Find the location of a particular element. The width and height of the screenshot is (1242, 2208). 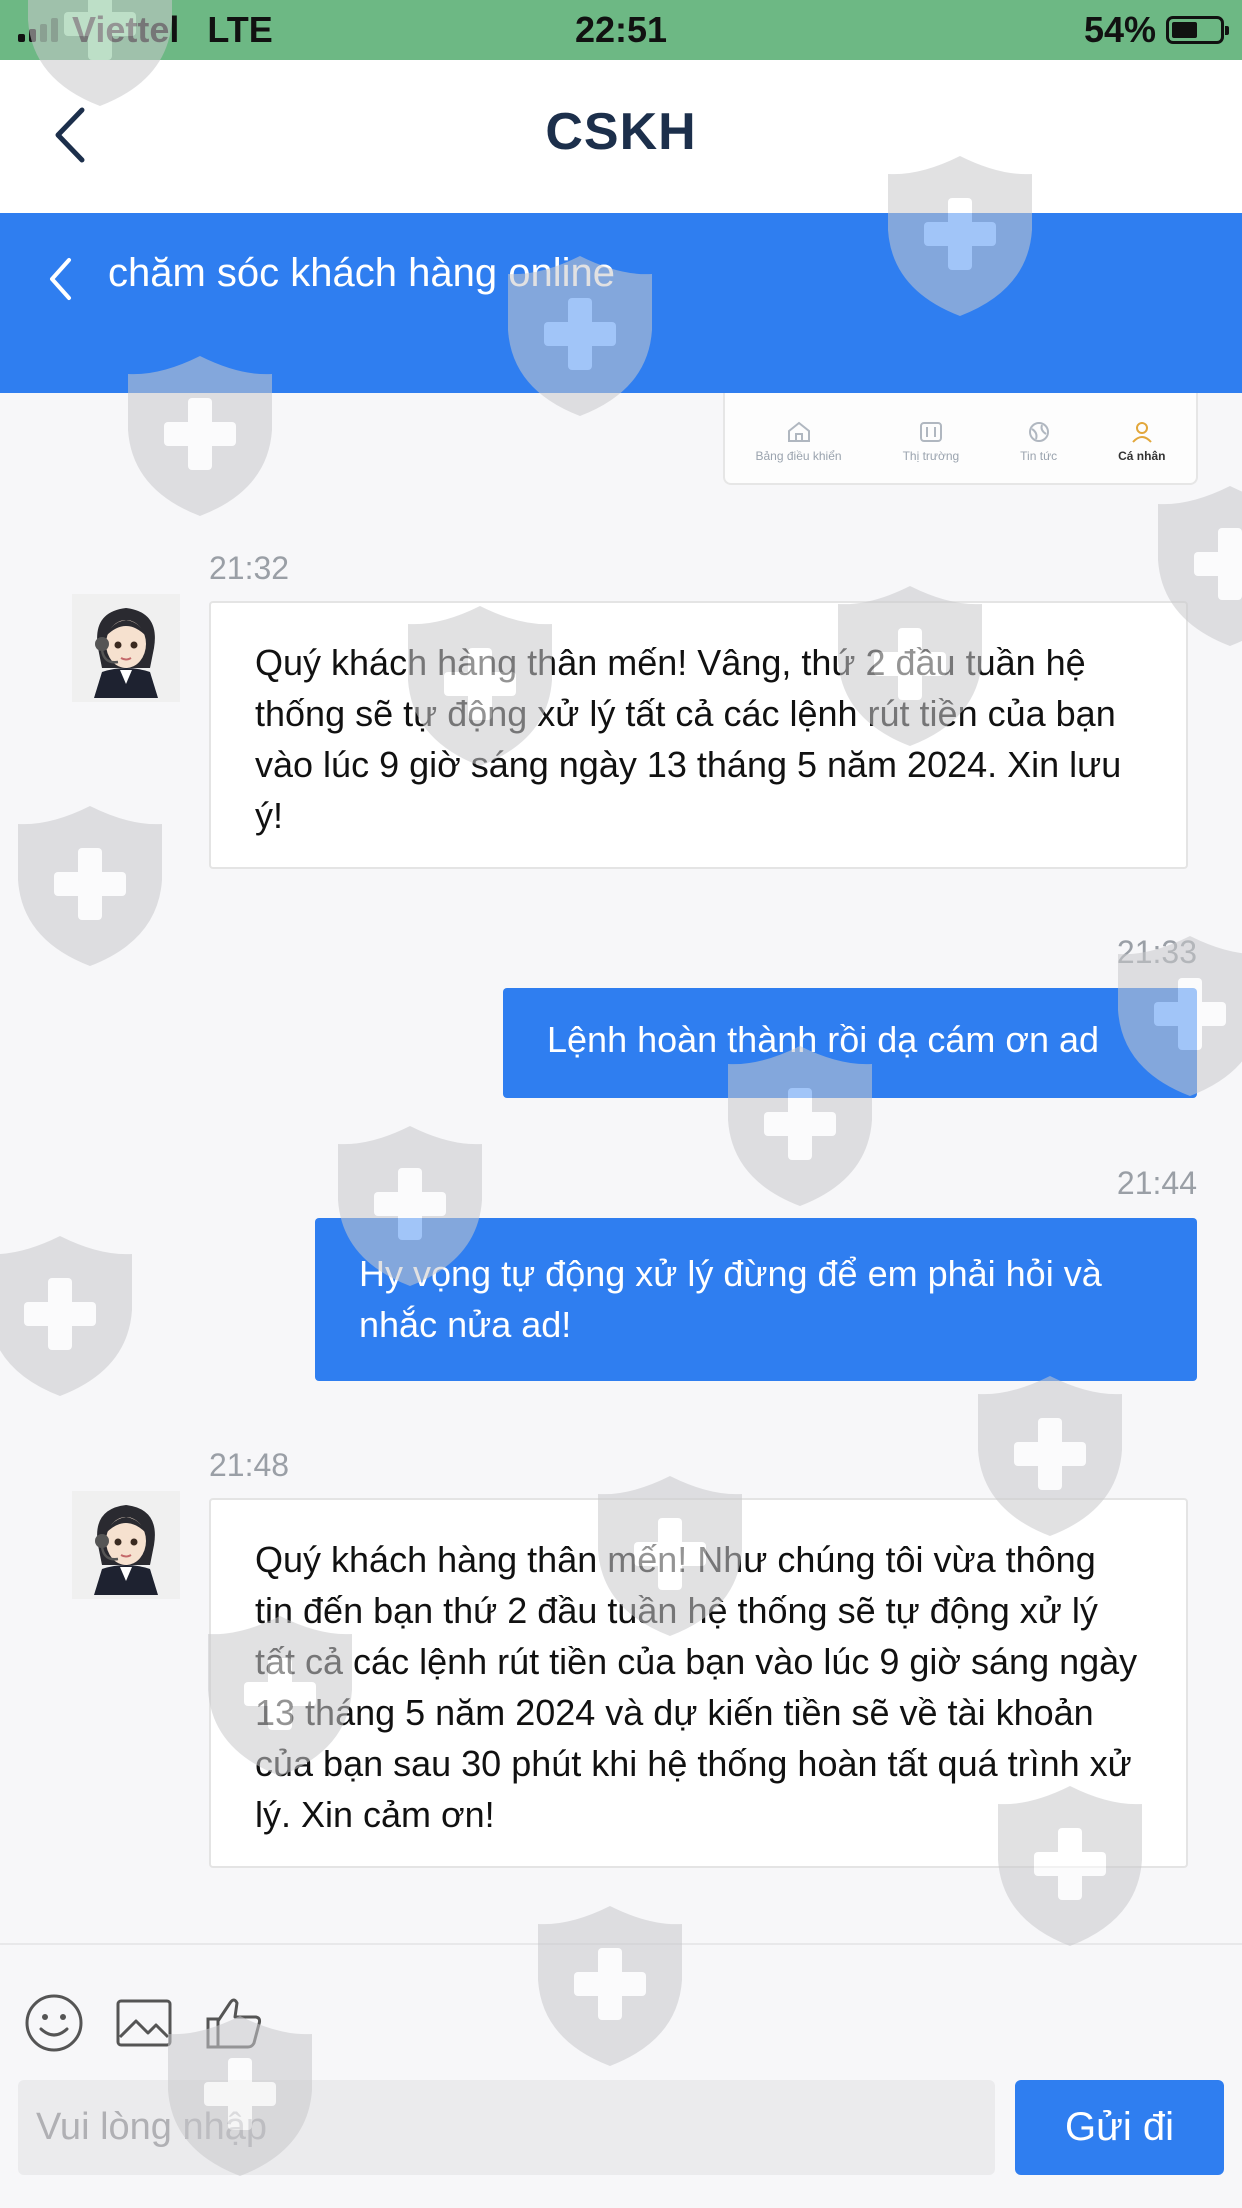

status-time: 22:51 is located at coordinates (621, 29).